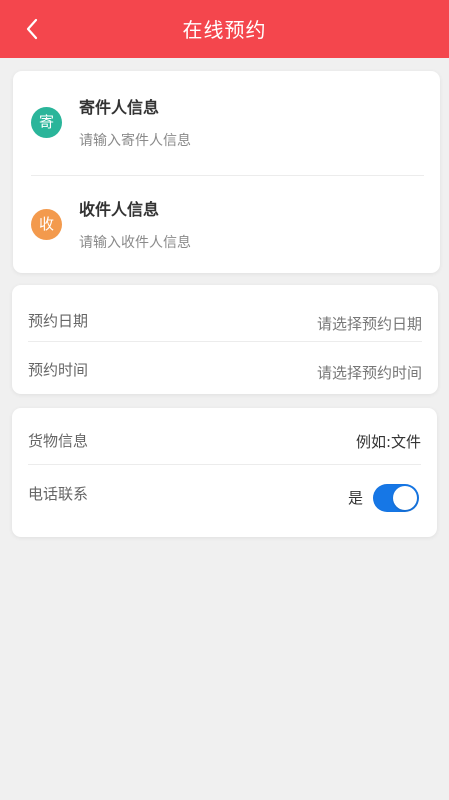 The width and height of the screenshot is (449, 800). Describe the element at coordinates (226, 222) in the screenshot. I see `receiver-info-row: 收 收件人信息 请输入收件人信息` at that location.